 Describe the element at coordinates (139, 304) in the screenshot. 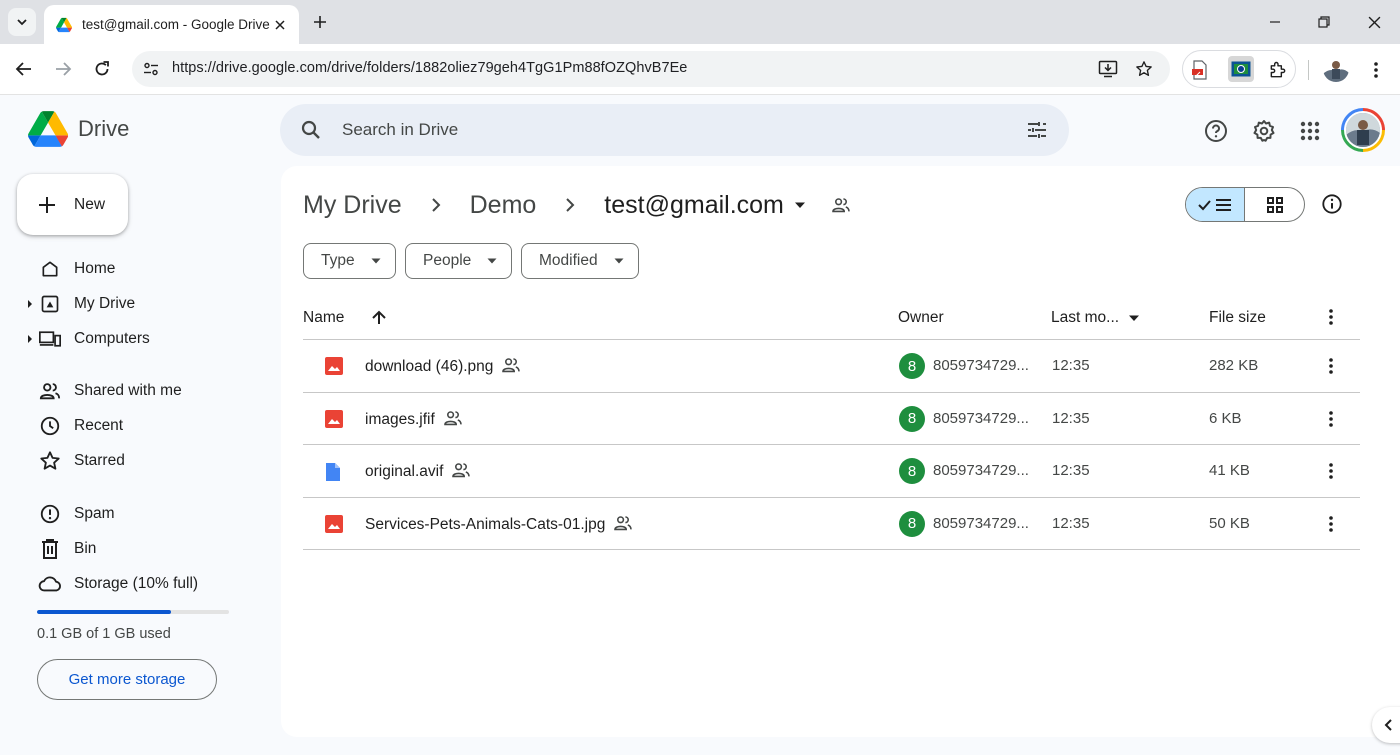

I see `sidebar-item-my-drive: My Drive` at that location.